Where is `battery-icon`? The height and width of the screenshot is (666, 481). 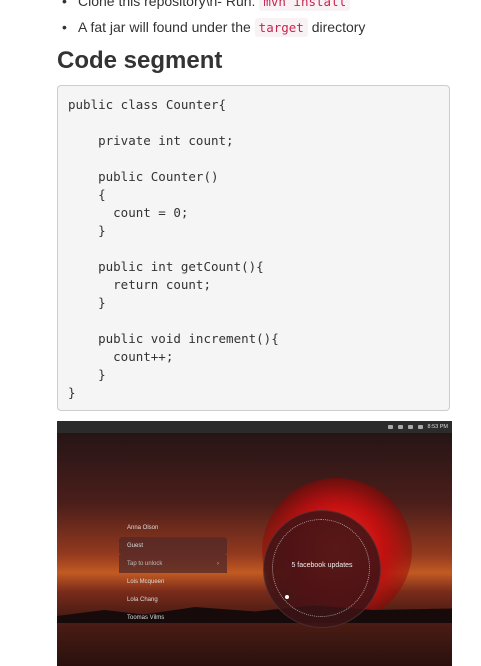 battery-icon is located at coordinates (420, 427).